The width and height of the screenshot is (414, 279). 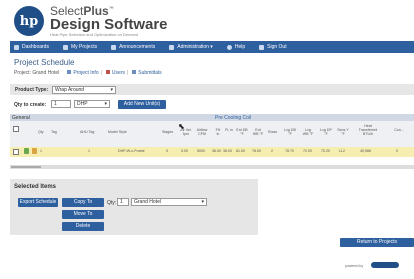 What do you see at coordinates (242, 132) in the screenshot?
I see `th-ent-db: Ent DB °F` at bounding box center [242, 132].